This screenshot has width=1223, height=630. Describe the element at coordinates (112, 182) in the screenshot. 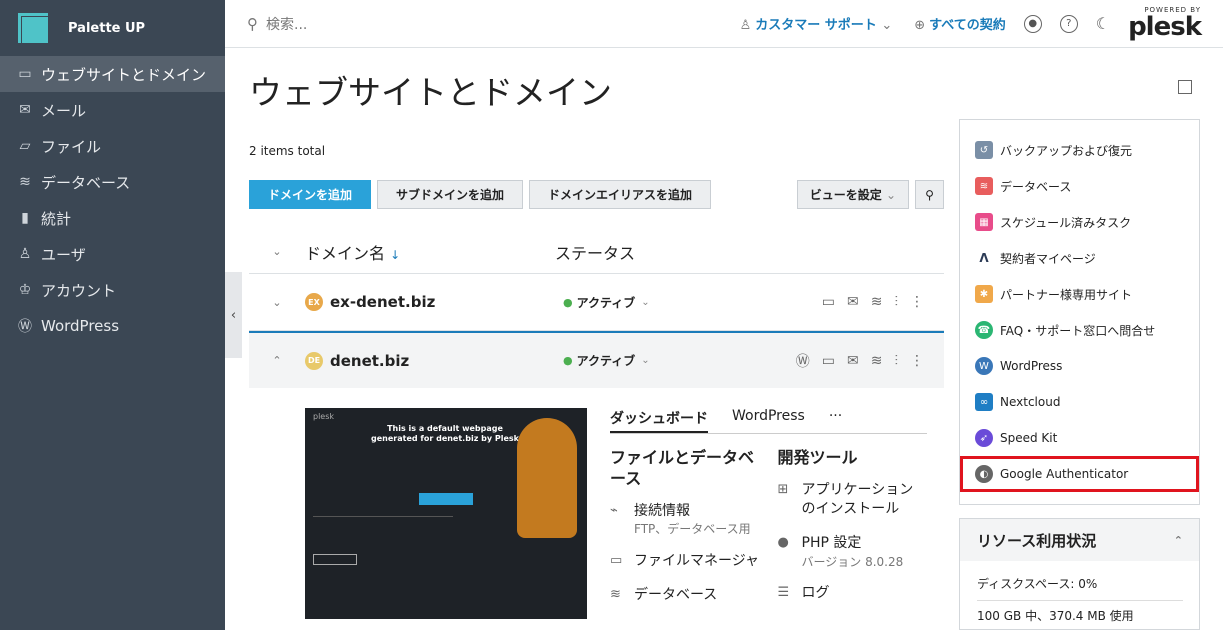

I see `sidebar-item-databases: ≋ データベース` at that location.